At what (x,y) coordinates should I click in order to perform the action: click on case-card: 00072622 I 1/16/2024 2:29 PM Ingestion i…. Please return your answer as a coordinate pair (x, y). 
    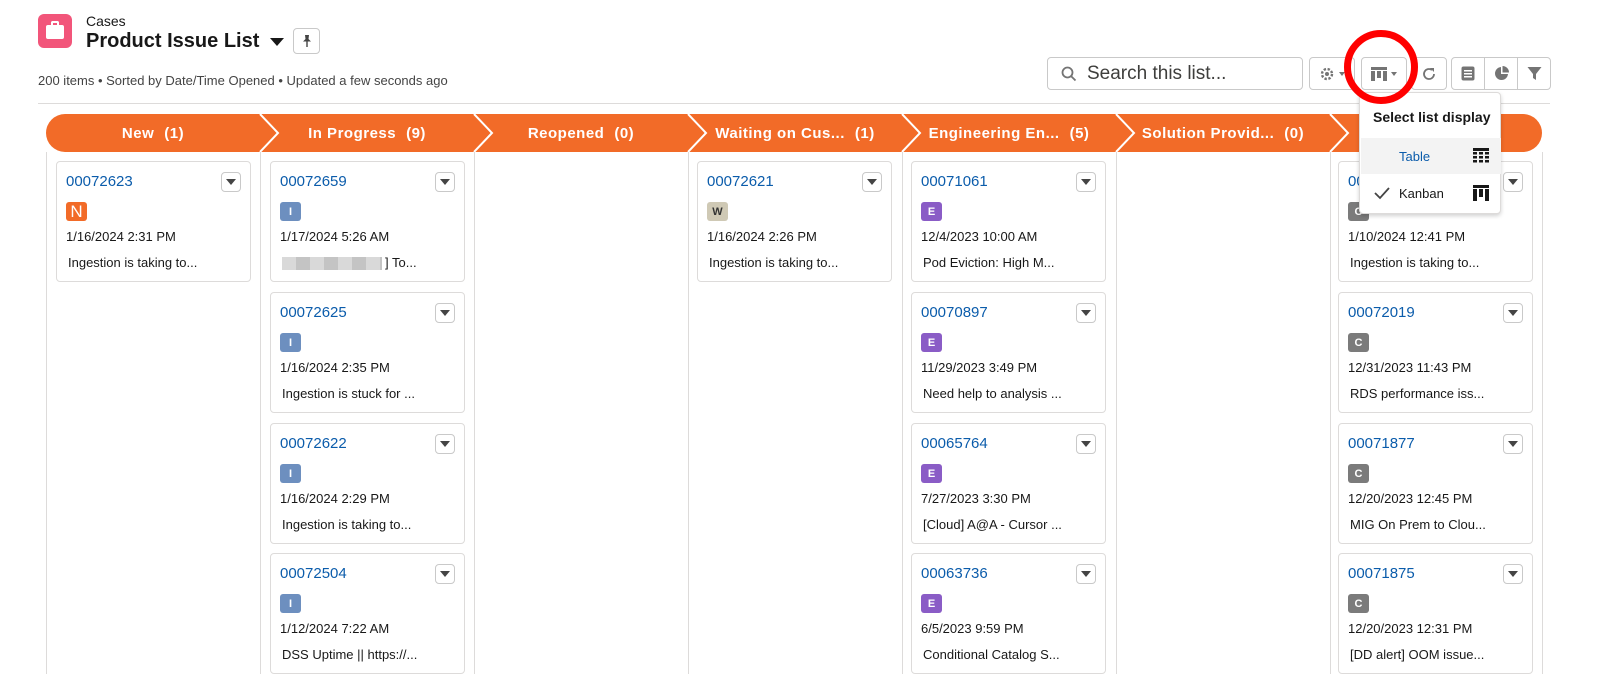
    Looking at the image, I should click on (367, 483).